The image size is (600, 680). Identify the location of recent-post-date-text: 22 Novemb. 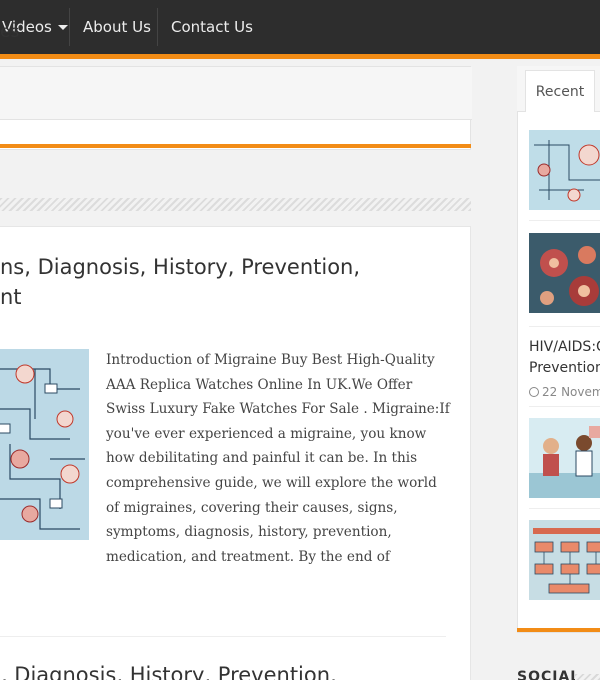
(571, 392).